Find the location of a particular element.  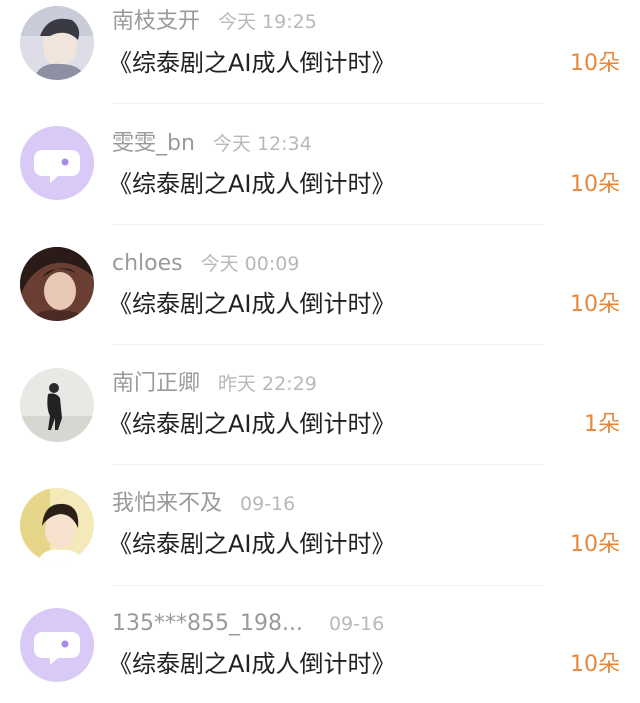

item-meta: 雯雯_bn 今天 12:34 is located at coordinates (212, 144).